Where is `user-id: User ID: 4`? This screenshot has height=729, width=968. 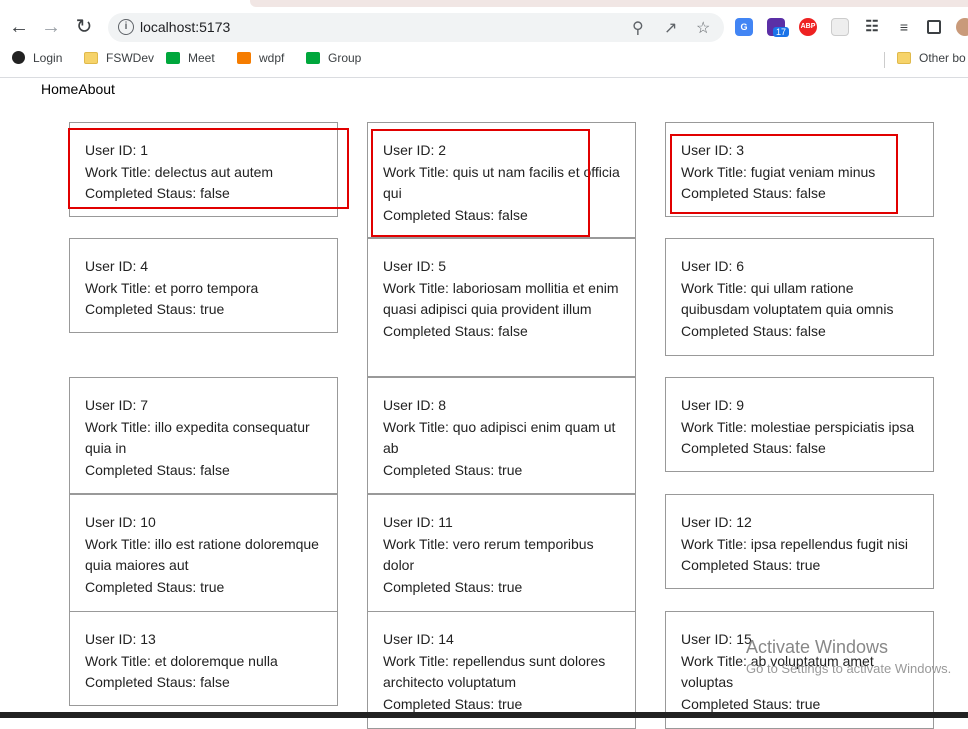 user-id: User ID: 4 is located at coordinates (117, 266).